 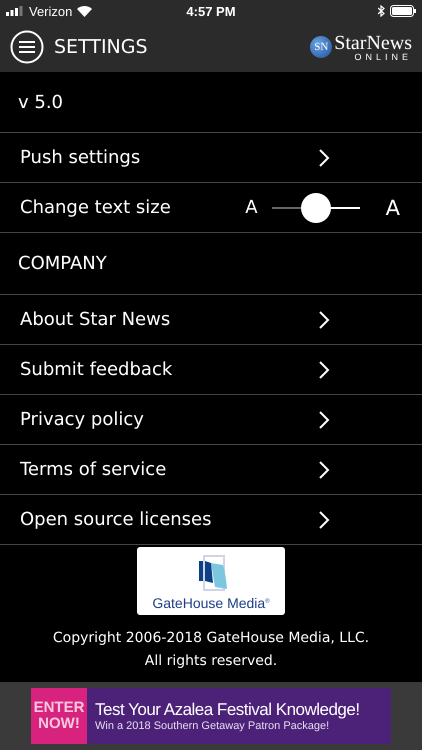 What do you see at coordinates (381, 11) in the screenshot?
I see `bluetooth-icon` at bounding box center [381, 11].